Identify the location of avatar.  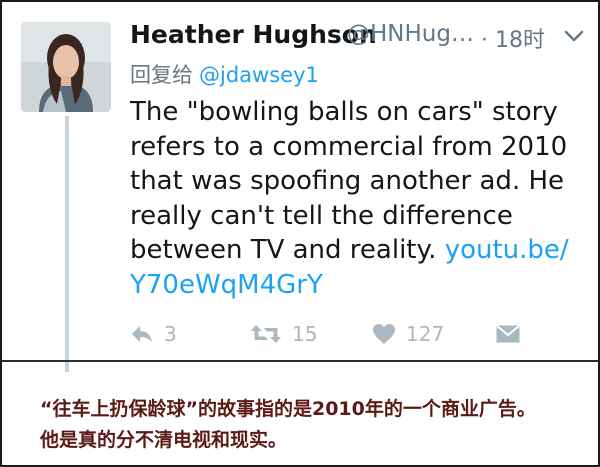
(66, 67).